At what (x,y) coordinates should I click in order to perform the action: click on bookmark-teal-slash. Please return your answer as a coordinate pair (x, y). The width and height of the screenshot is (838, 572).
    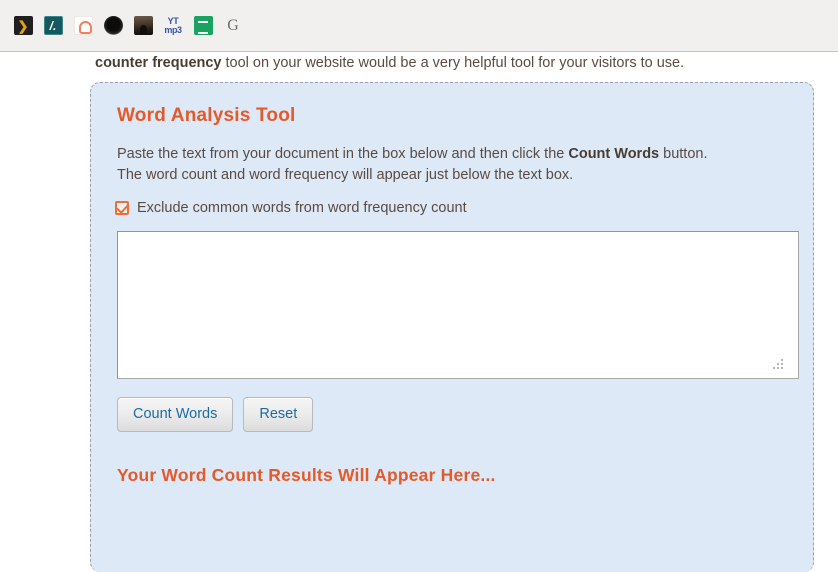
    Looking at the image, I should click on (53, 26).